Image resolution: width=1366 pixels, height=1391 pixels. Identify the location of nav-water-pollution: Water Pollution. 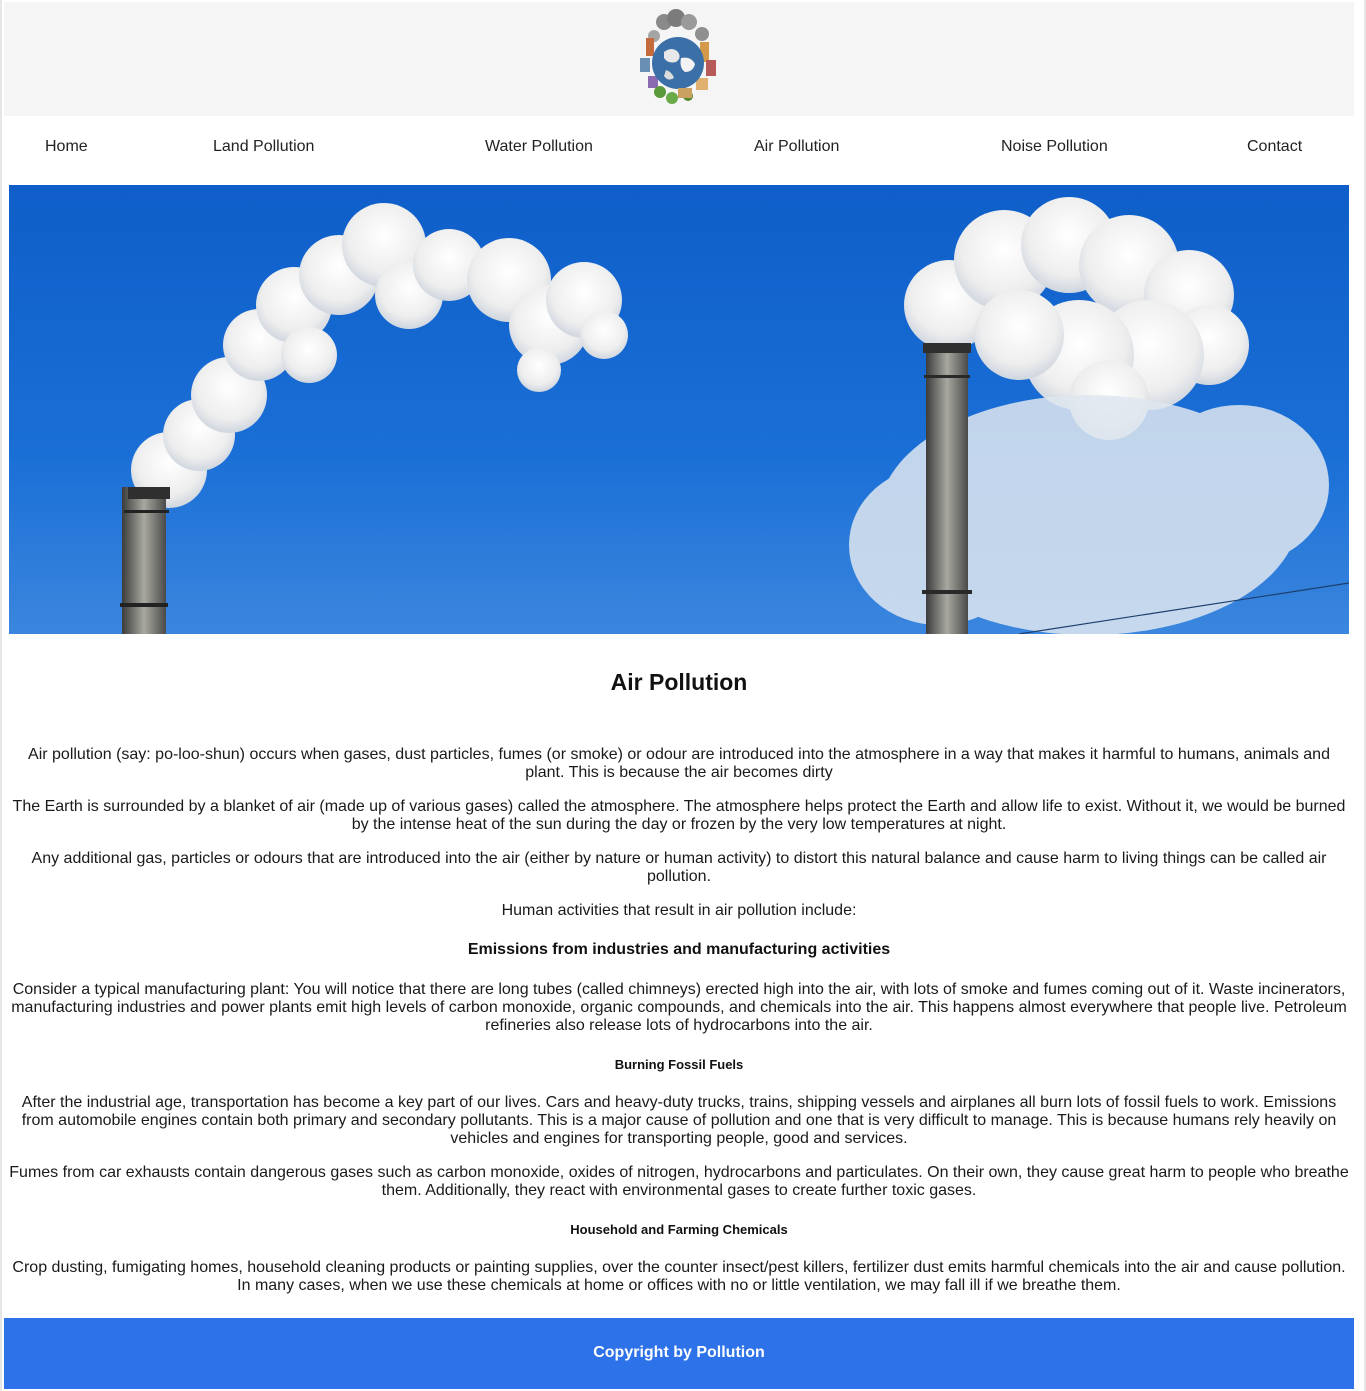
(539, 147).